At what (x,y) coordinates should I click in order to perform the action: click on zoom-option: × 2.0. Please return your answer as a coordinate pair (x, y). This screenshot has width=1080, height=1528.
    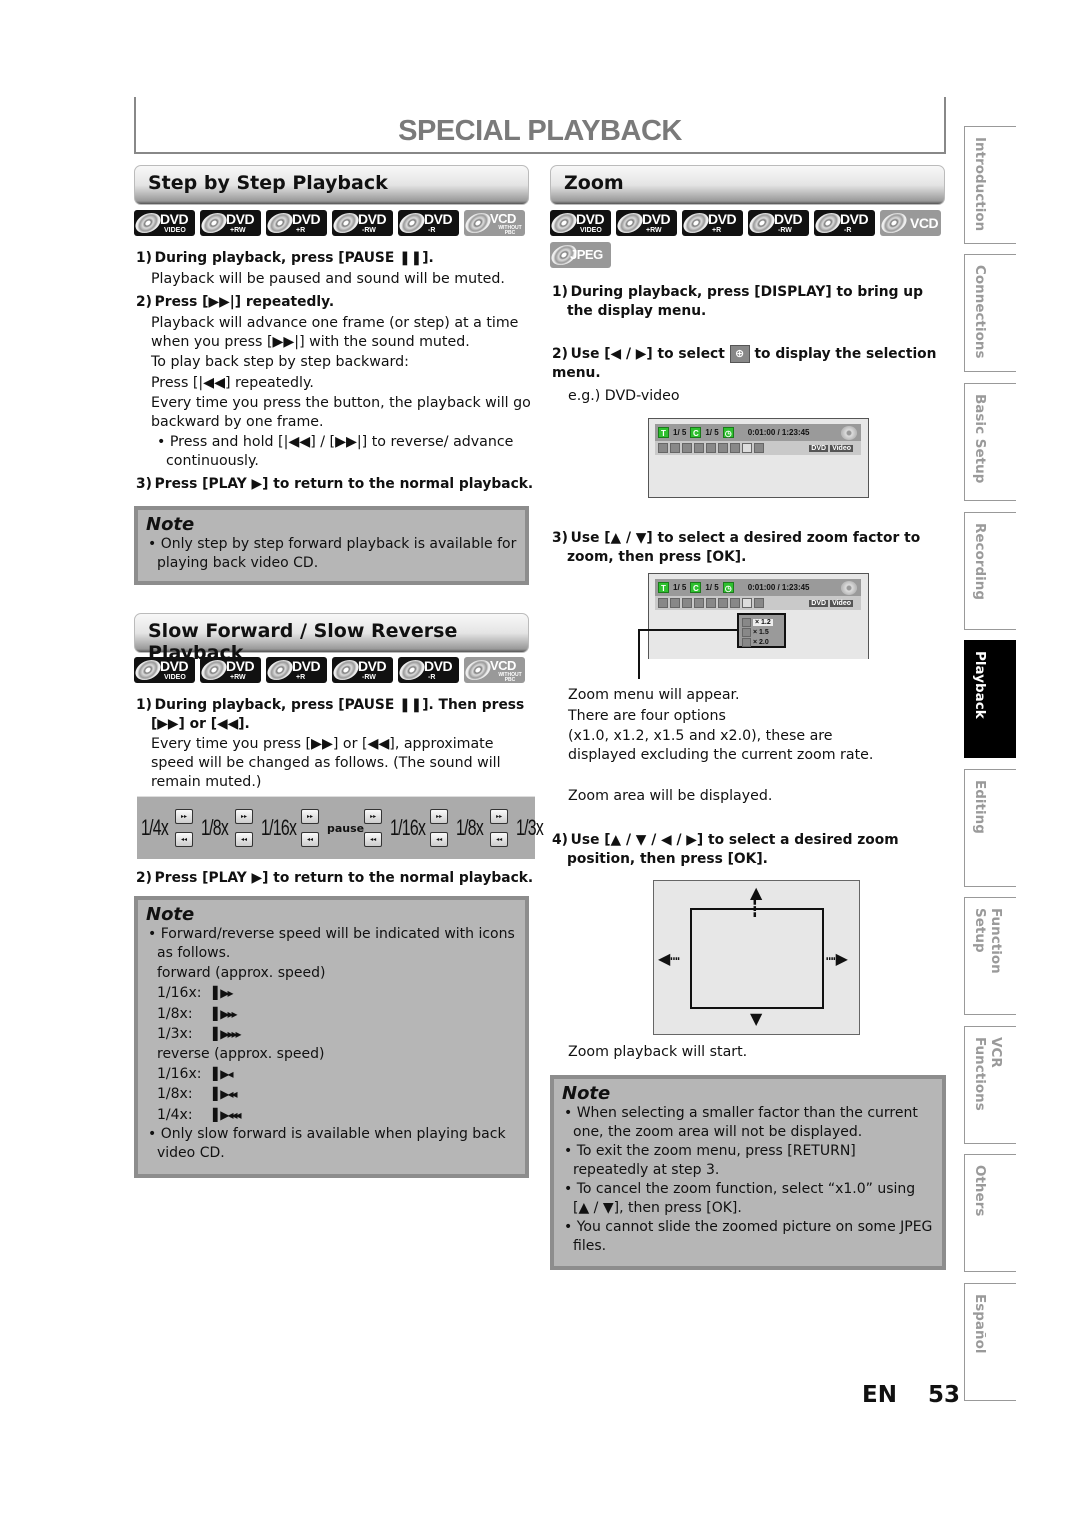
    Looking at the image, I should click on (761, 642).